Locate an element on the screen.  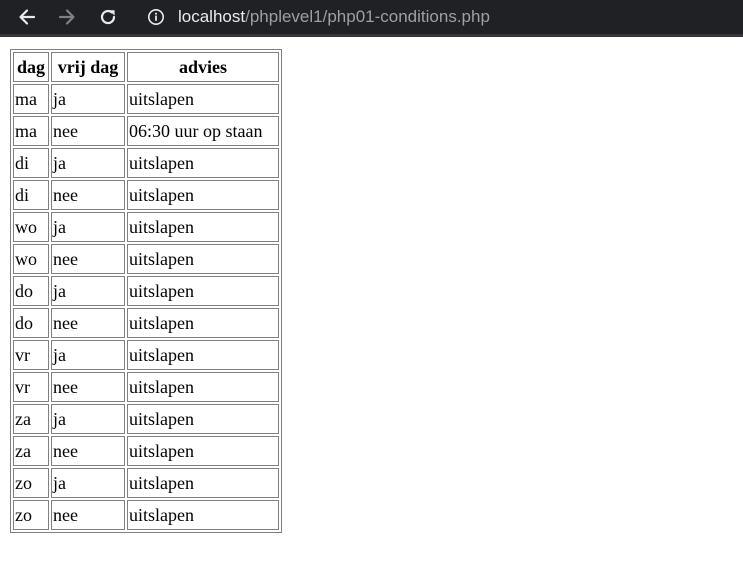
forward-button is located at coordinates (67, 17).